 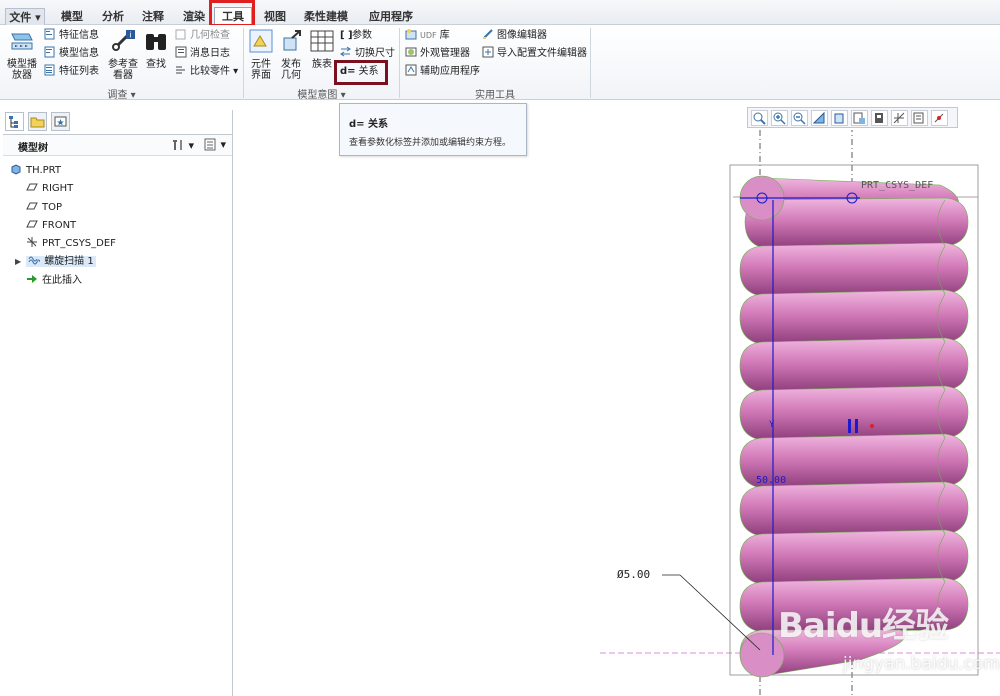 What do you see at coordinates (362, 35) in the screenshot?
I see `parameters-label: 参数` at bounding box center [362, 35].